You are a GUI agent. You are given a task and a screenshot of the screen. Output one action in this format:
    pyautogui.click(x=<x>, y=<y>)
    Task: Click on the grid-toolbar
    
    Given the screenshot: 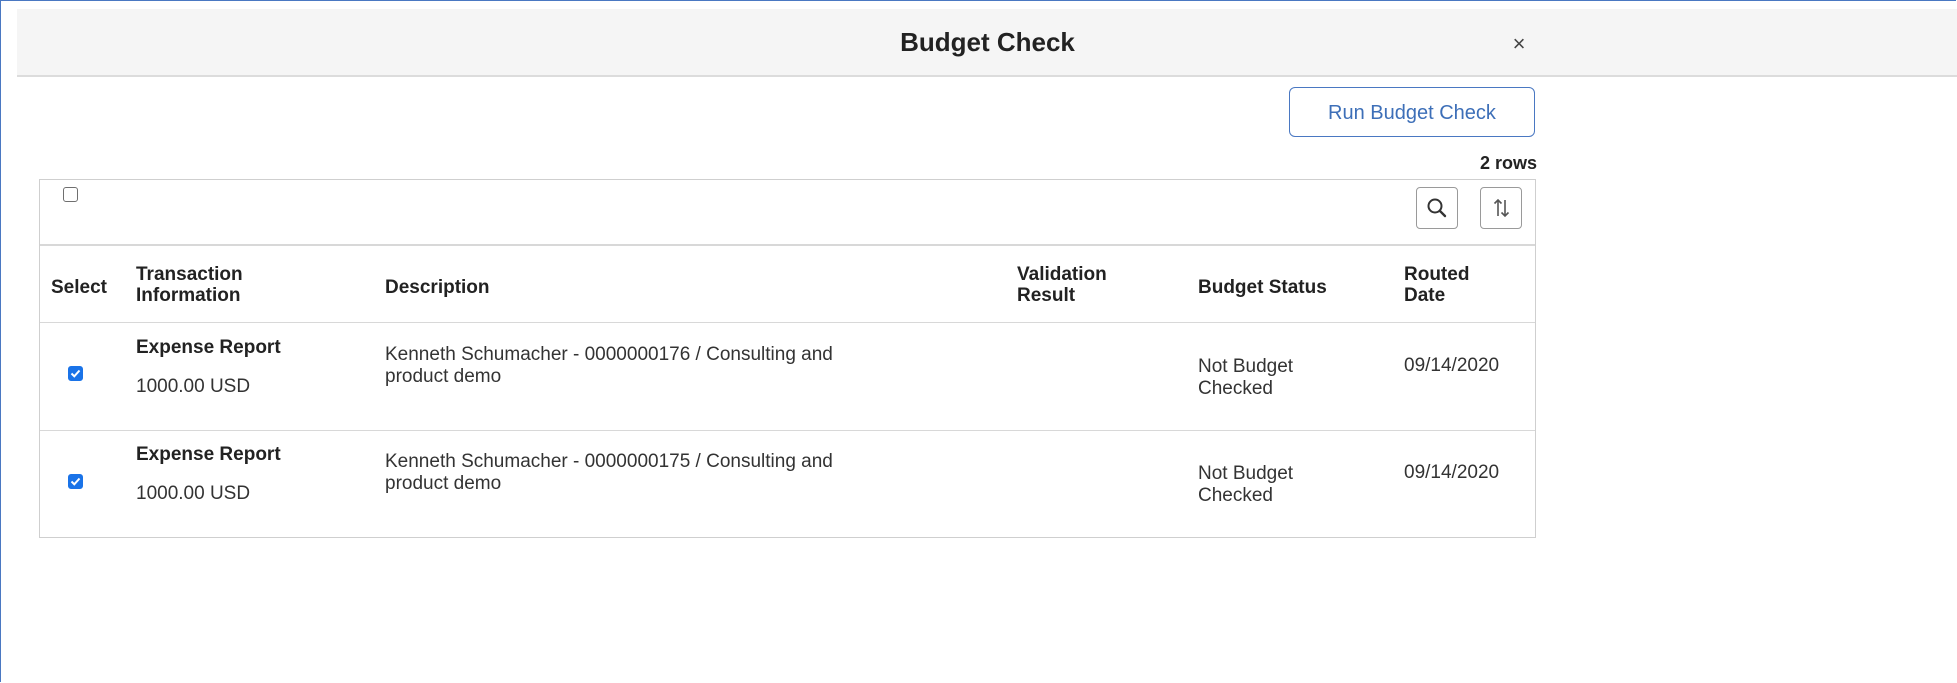 What is the action you would take?
    pyautogui.click(x=787, y=213)
    